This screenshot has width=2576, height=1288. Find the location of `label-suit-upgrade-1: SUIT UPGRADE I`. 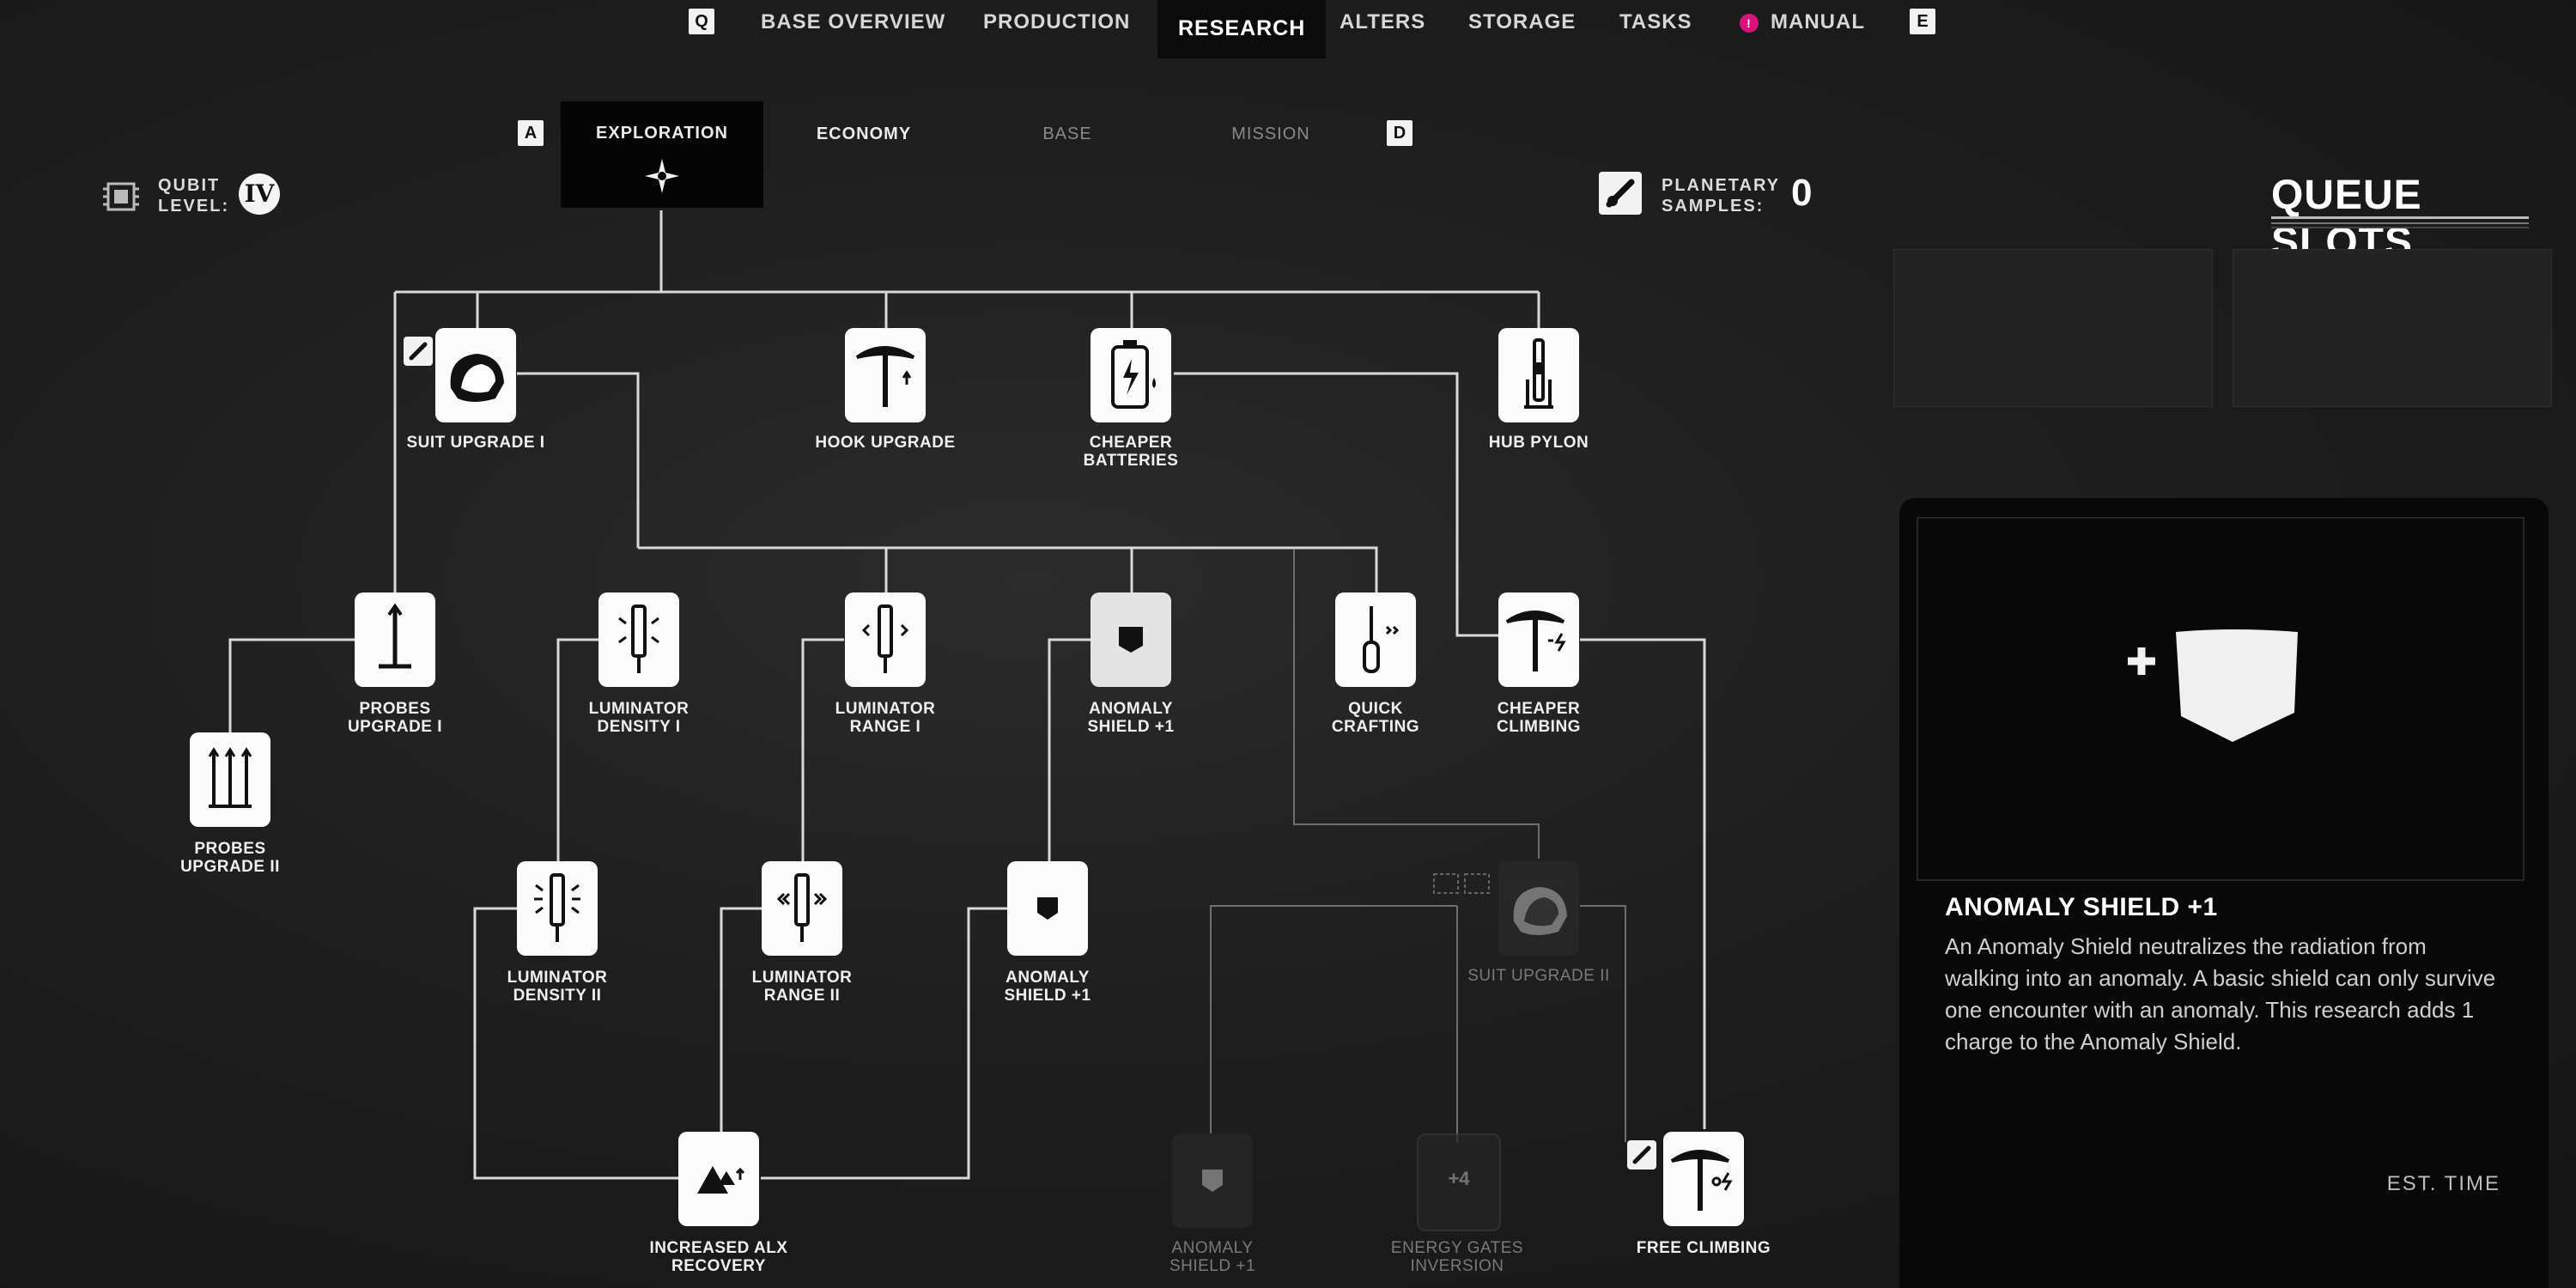

label-suit-upgrade-1: SUIT UPGRADE I is located at coordinates (475, 443).